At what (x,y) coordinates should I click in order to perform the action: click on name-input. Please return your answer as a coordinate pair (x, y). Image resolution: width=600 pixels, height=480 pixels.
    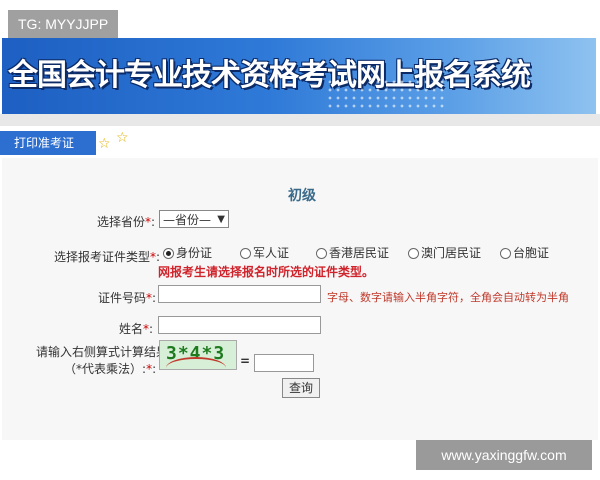
    Looking at the image, I should click on (239, 325).